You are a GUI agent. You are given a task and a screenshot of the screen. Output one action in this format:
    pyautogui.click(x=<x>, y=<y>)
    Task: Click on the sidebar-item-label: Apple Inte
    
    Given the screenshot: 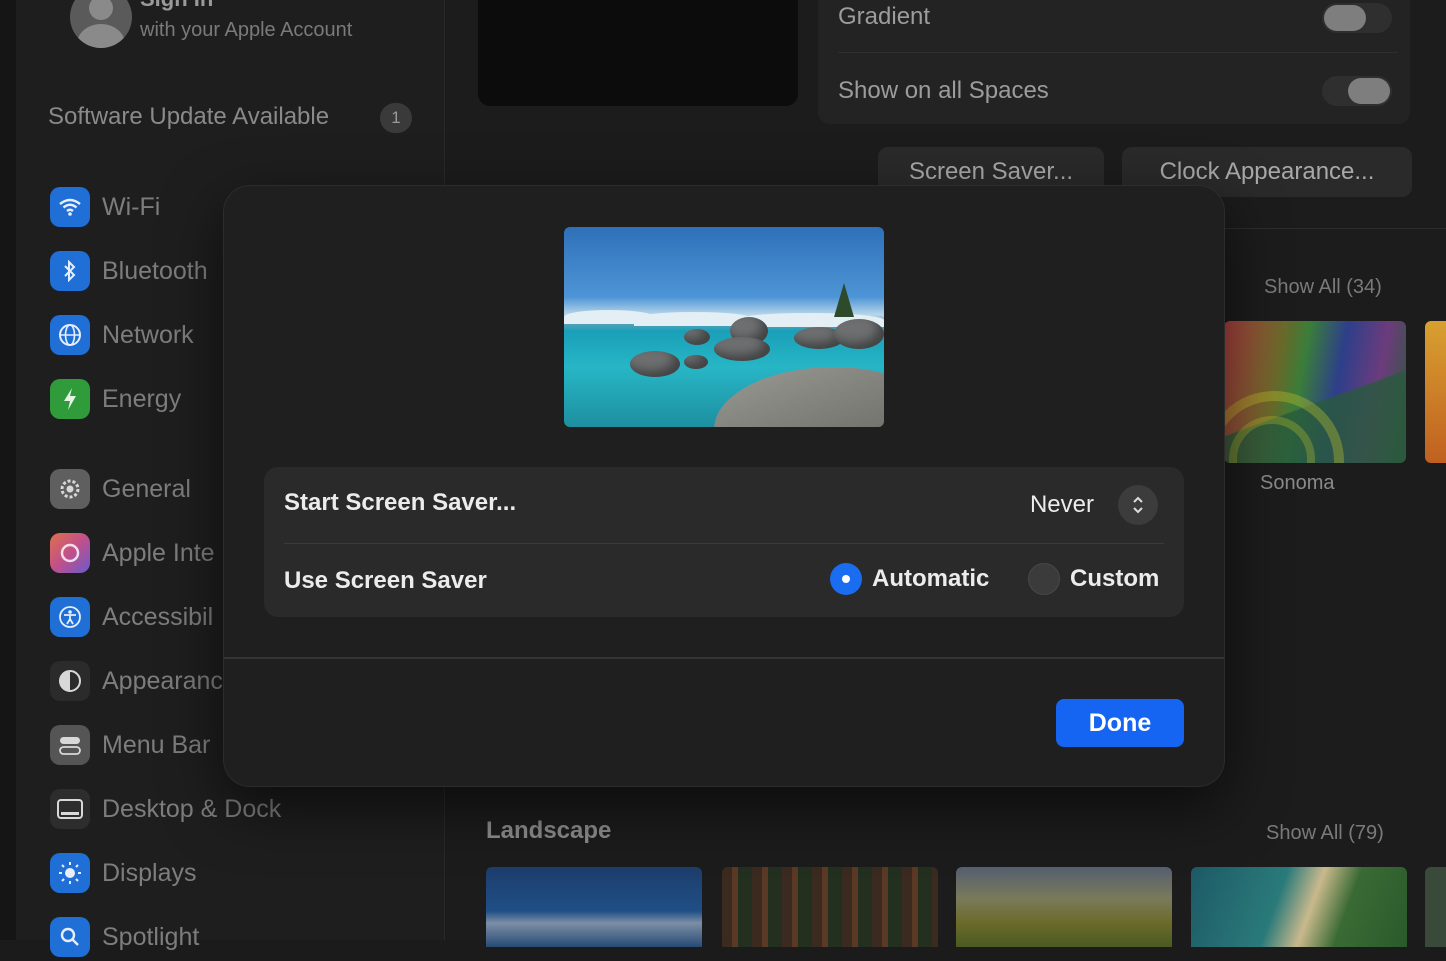 What is the action you would take?
    pyautogui.click(x=158, y=553)
    